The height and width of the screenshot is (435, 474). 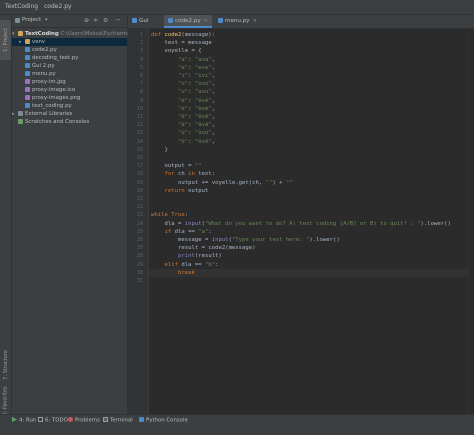 What do you see at coordinates (139, 117) in the screenshot?
I see `line-number: 11` at bounding box center [139, 117].